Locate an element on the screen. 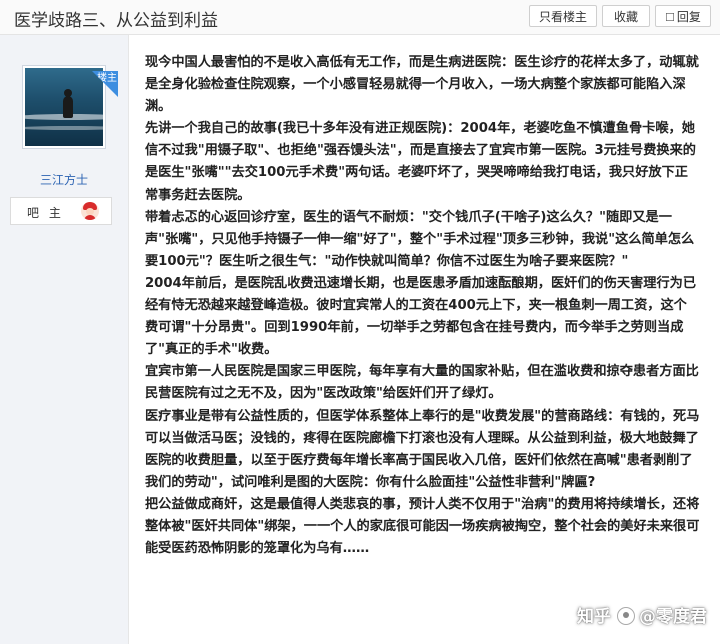 The width and height of the screenshot is (720, 644). reply-button: ☐ 回复 is located at coordinates (683, 16).